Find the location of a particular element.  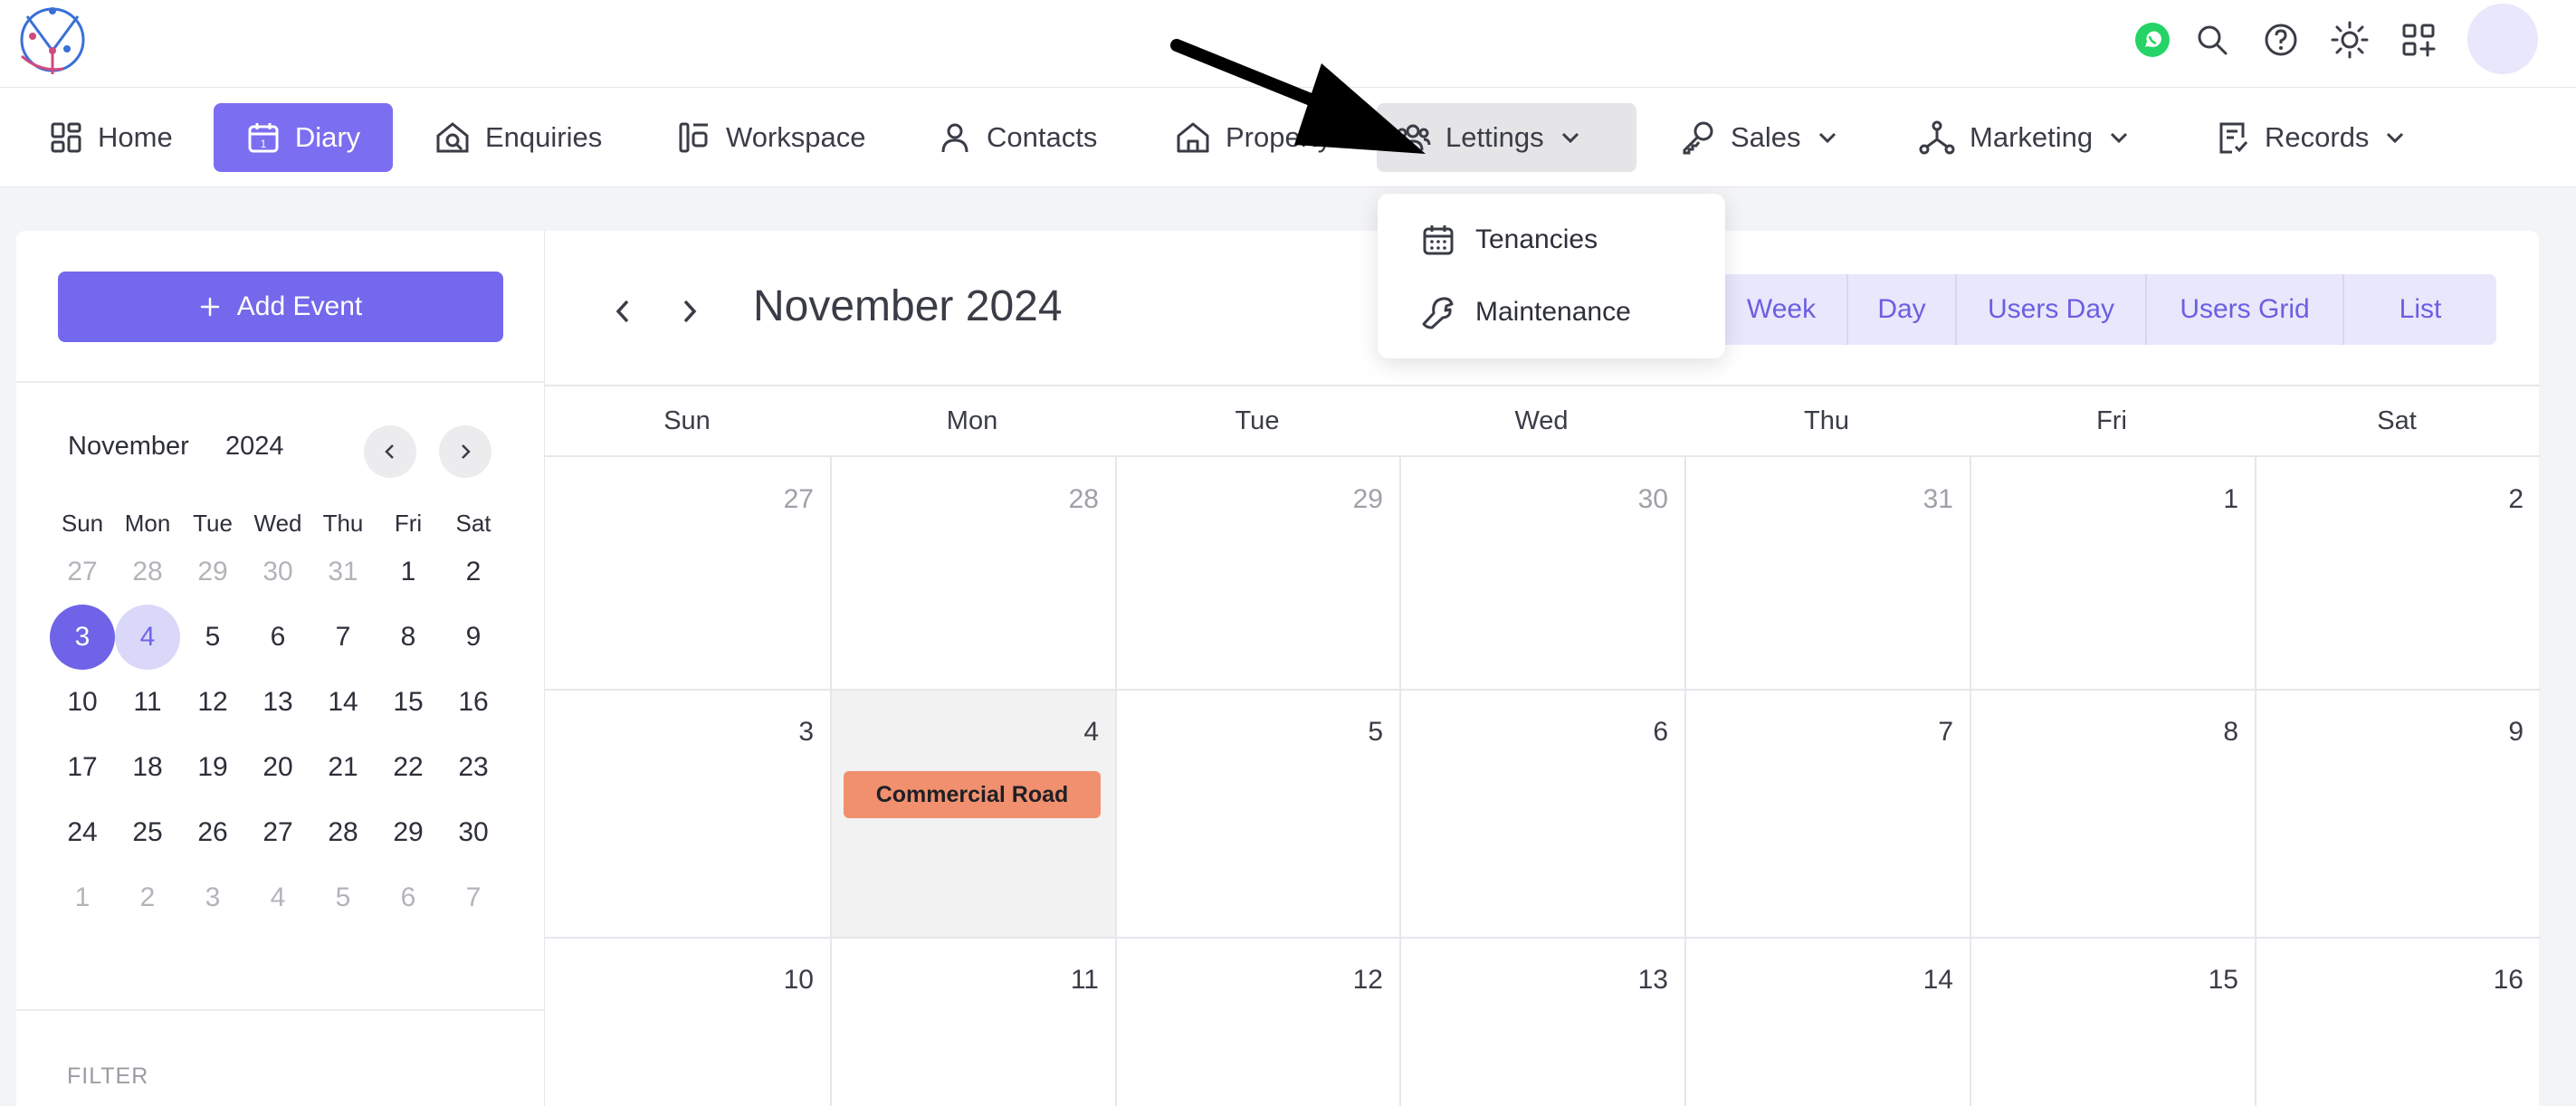

user-avatar is located at coordinates (2502, 39).